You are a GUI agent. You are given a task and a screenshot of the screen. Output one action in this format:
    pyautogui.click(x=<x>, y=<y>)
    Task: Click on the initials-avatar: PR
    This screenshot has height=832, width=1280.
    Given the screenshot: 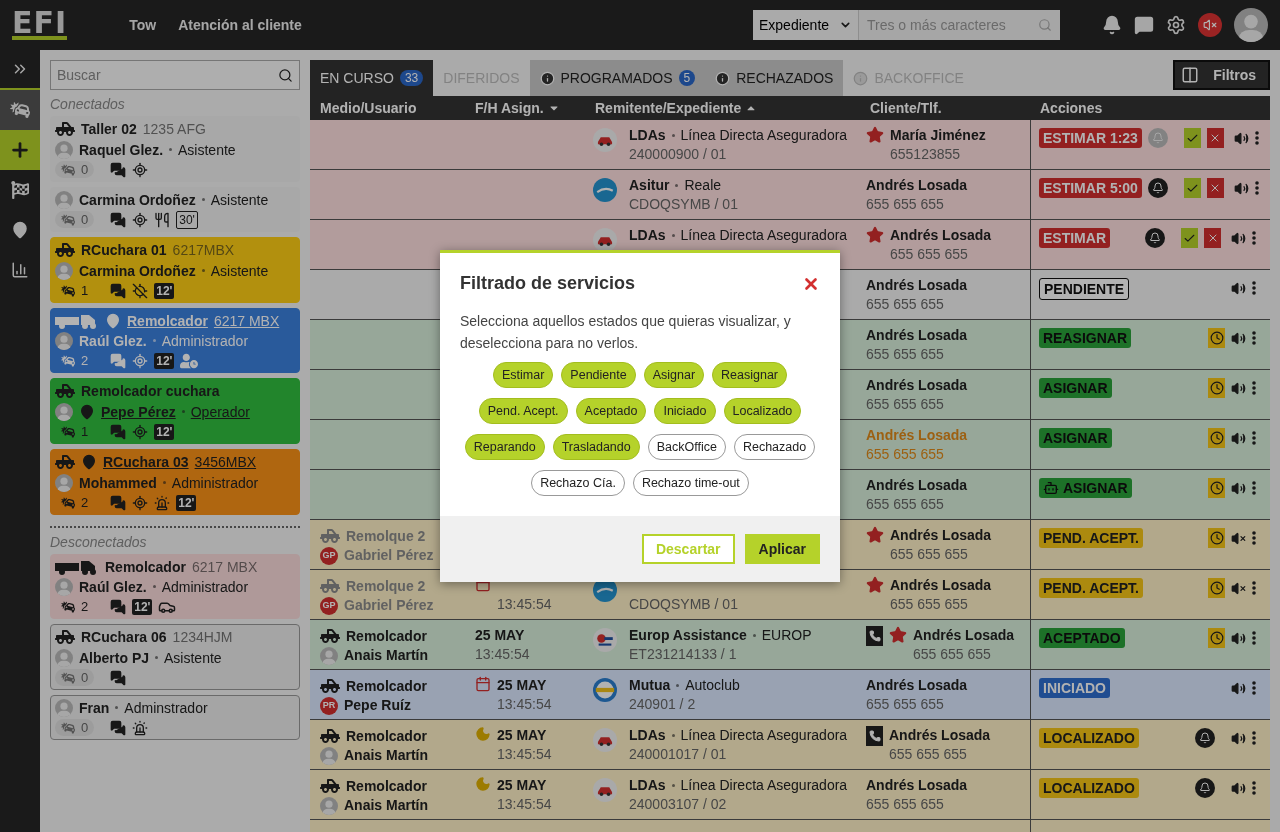 What is the action you would take?
    pyautogui.click(x=329, y=705)
    